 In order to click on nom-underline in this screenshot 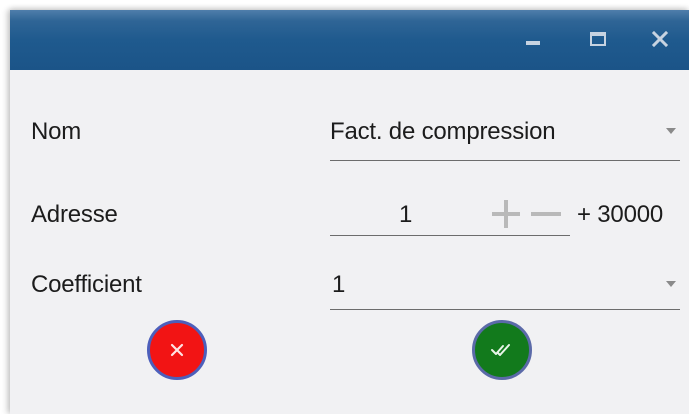, I will do `click(505, 160)`.